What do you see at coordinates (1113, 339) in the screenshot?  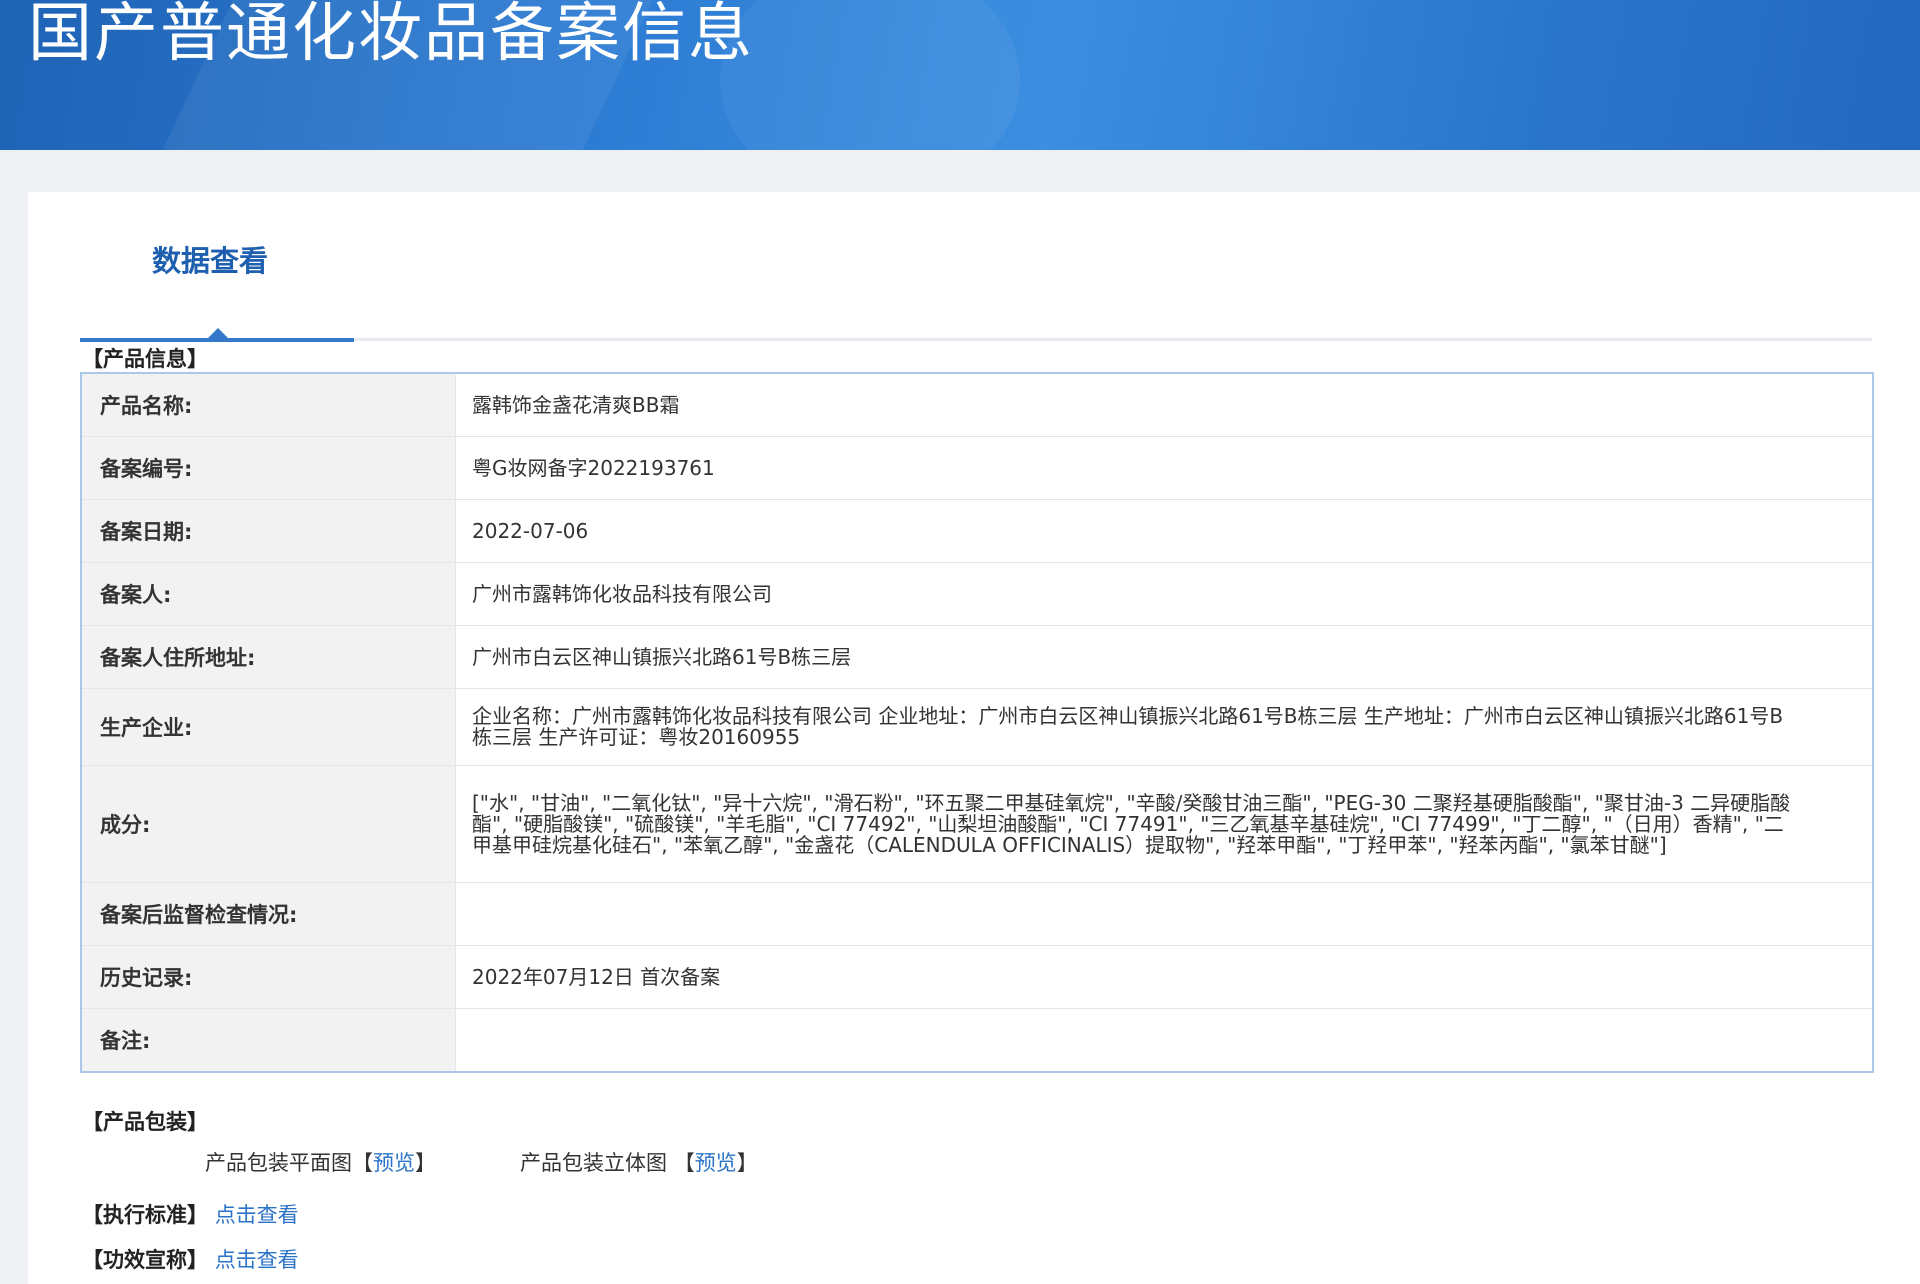 I see `tab-bar-divider` at bounding box center [1113, 339].